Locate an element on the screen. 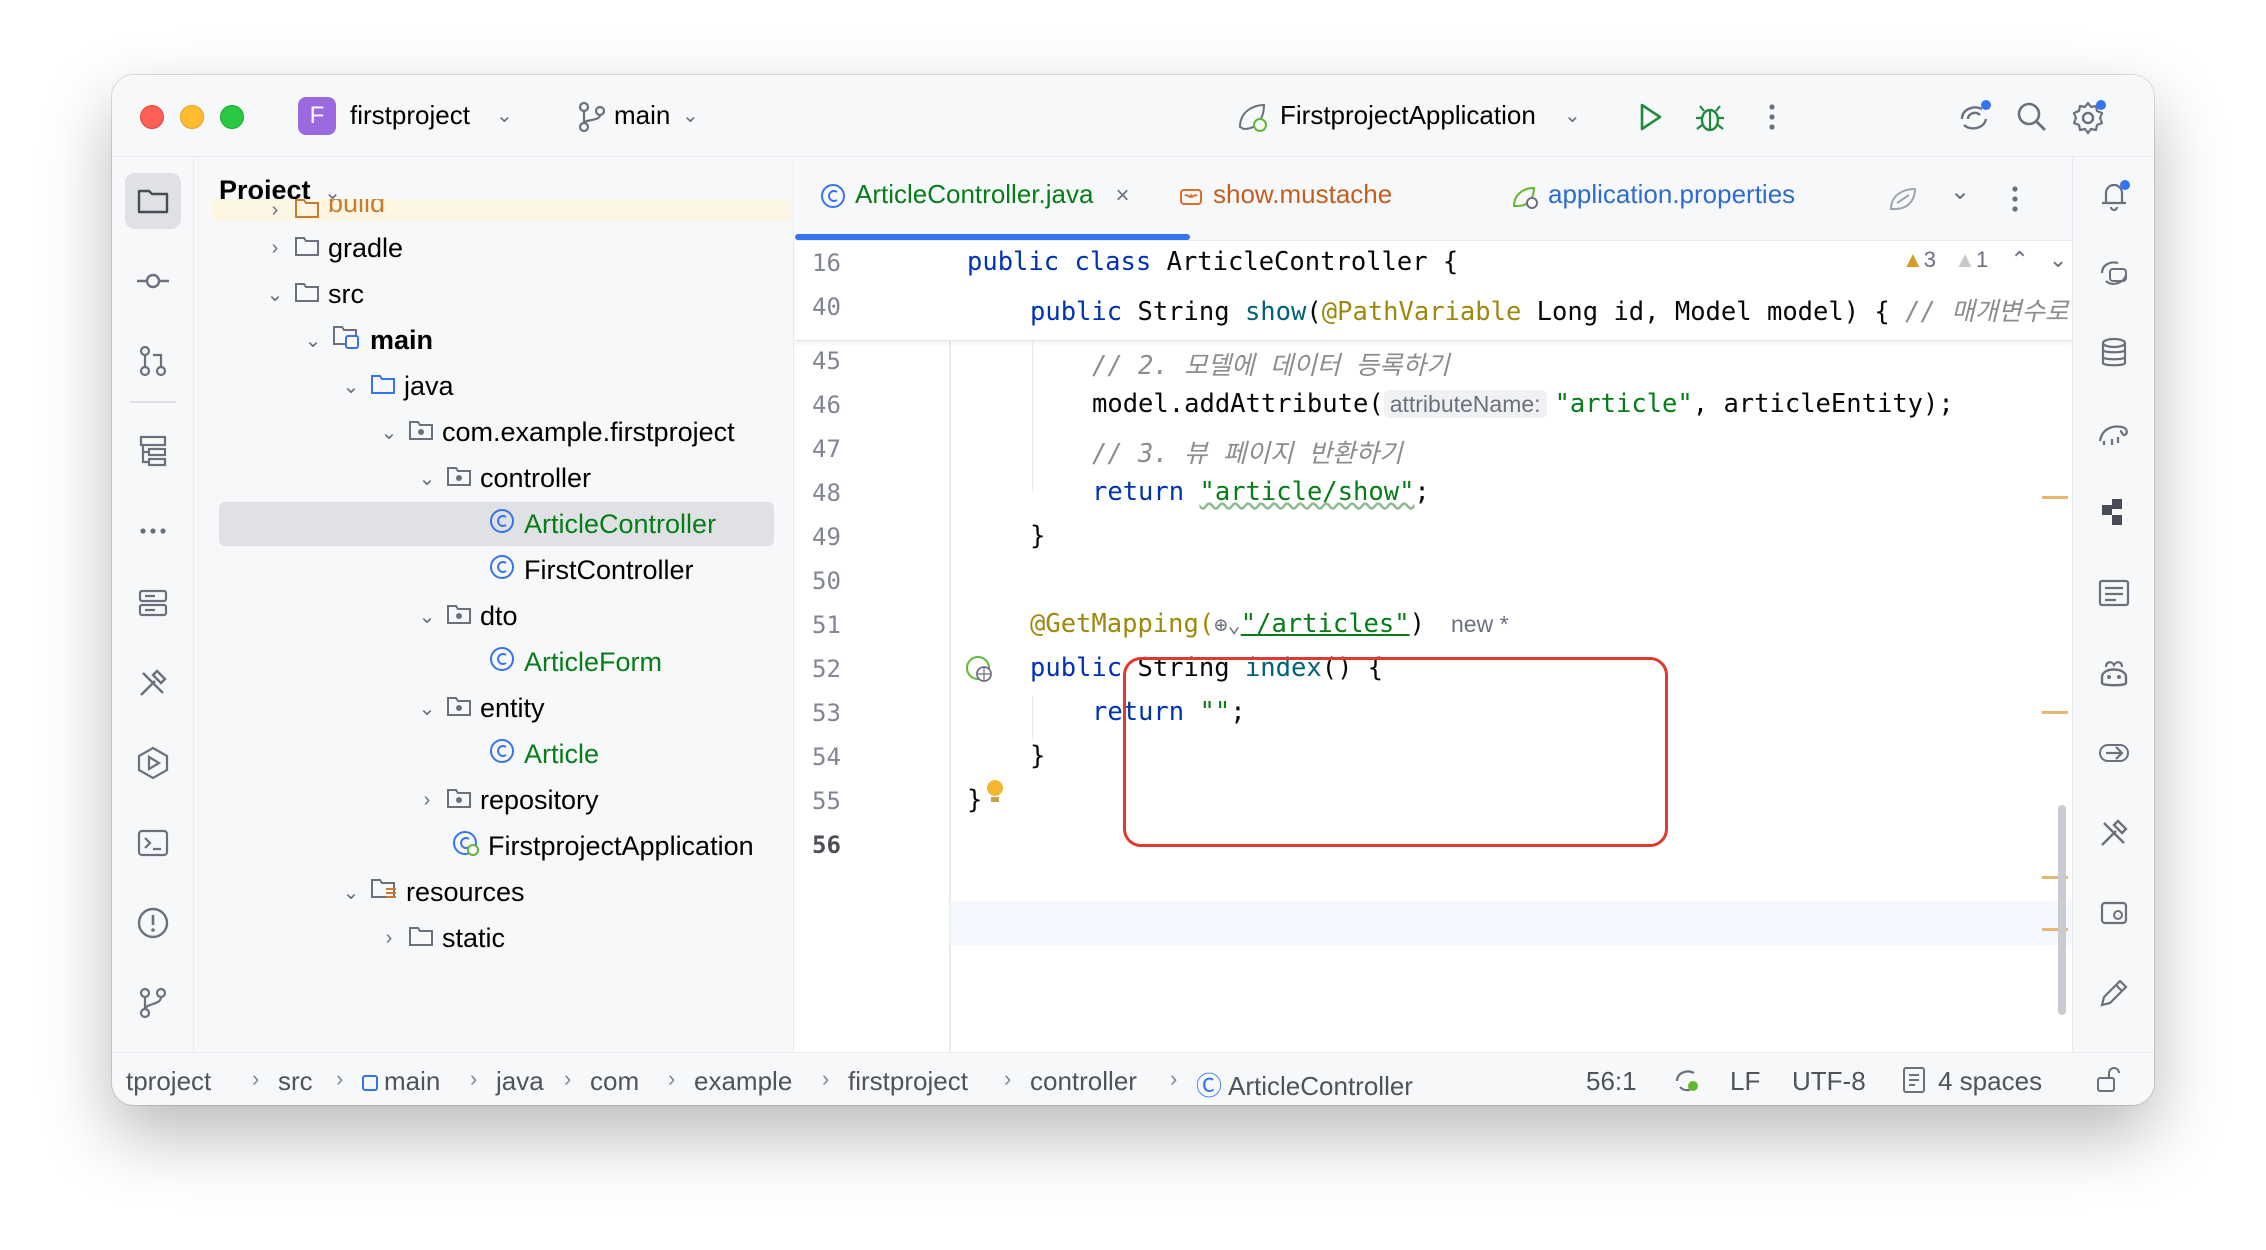  ai-chat-button is located at coordinates (2114, 273).